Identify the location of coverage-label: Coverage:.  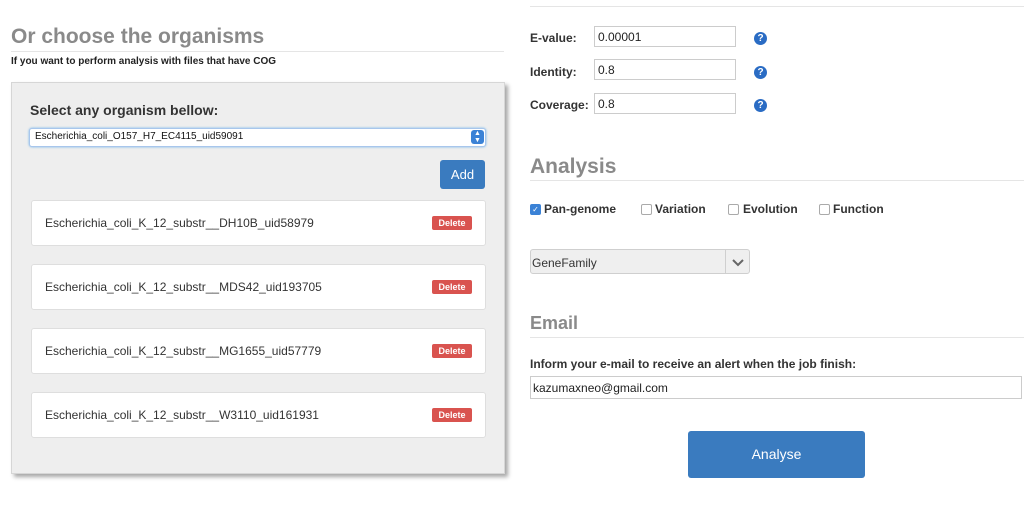
(559, 105).